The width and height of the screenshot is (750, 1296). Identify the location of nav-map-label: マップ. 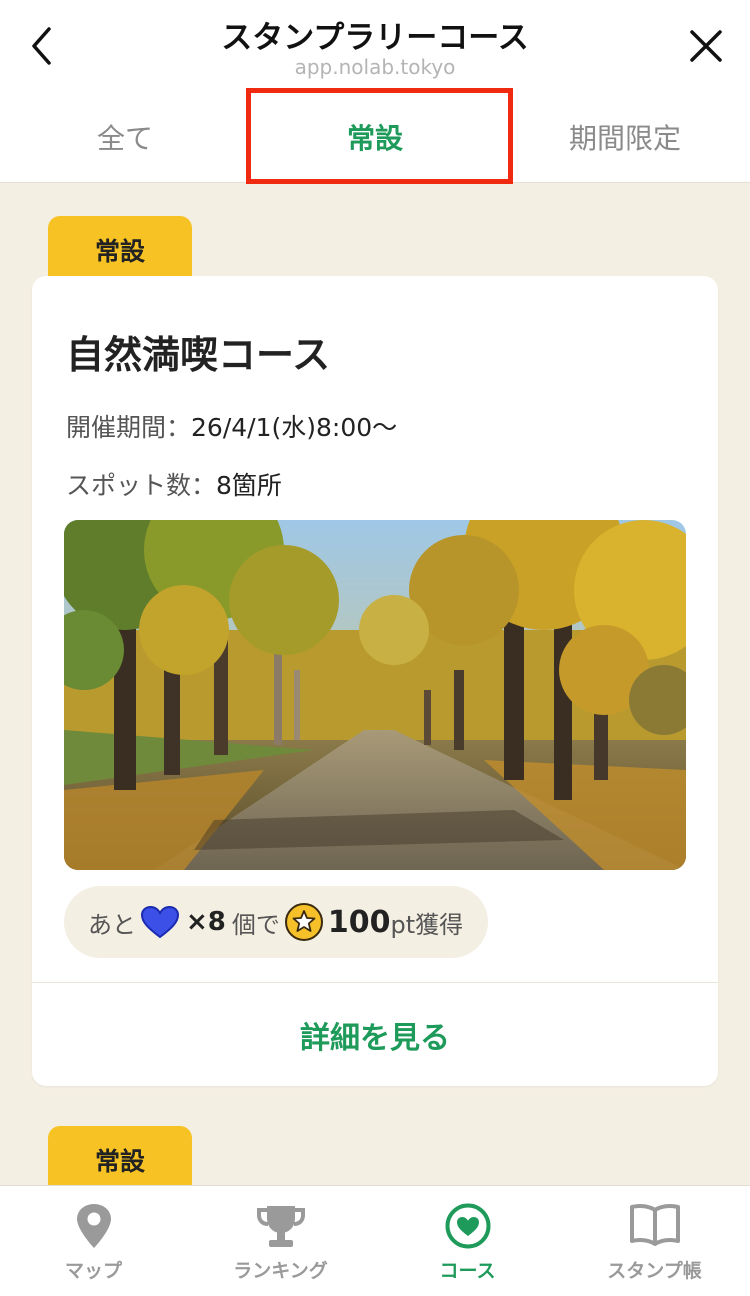
(93, 1271).